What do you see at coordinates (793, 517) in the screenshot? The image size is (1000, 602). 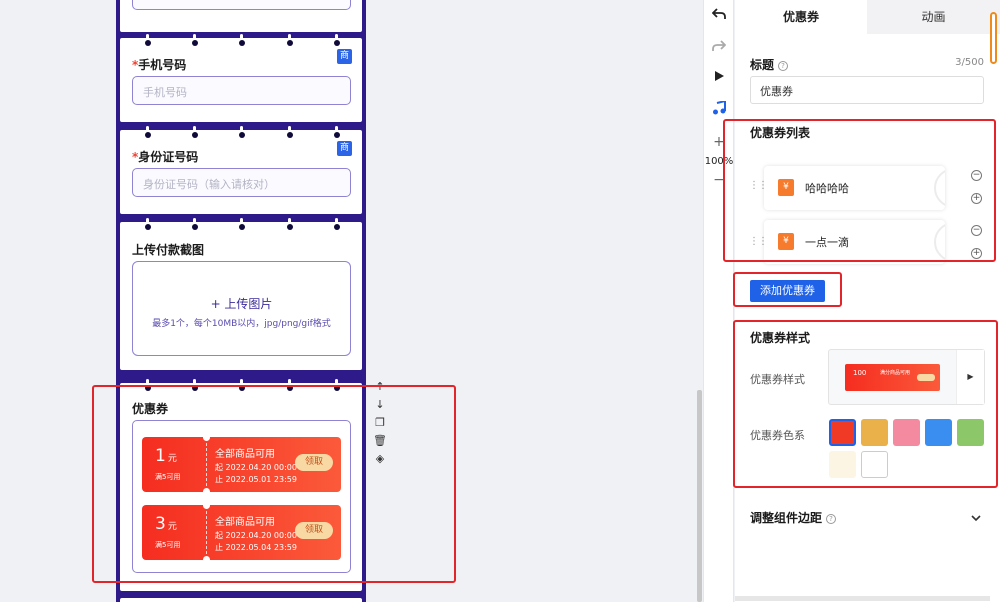 I see `margin-section-label: 调整组件边距?` at bounding box center [793, 517].